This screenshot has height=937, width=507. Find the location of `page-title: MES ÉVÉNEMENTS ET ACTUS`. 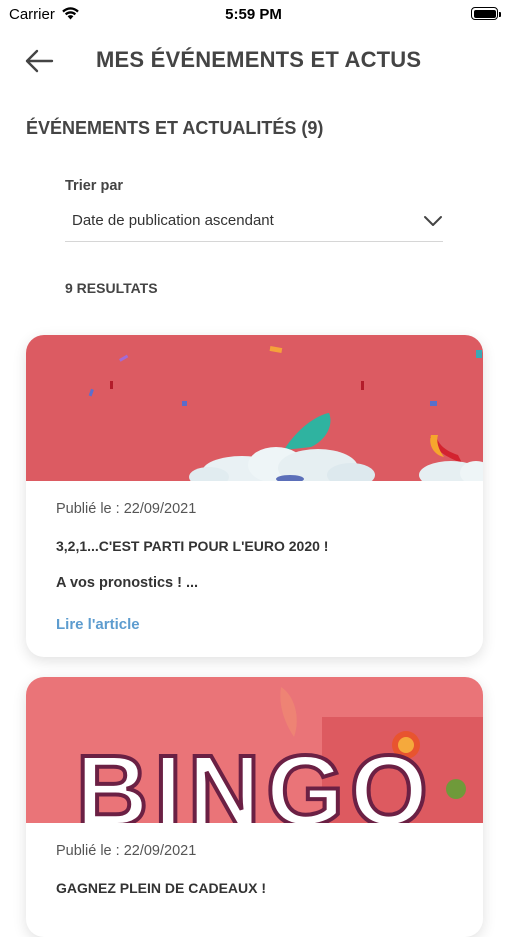

page-title: MES ÉVÉNEMENTS ET ACTUS is located at coordinates (259, 59).